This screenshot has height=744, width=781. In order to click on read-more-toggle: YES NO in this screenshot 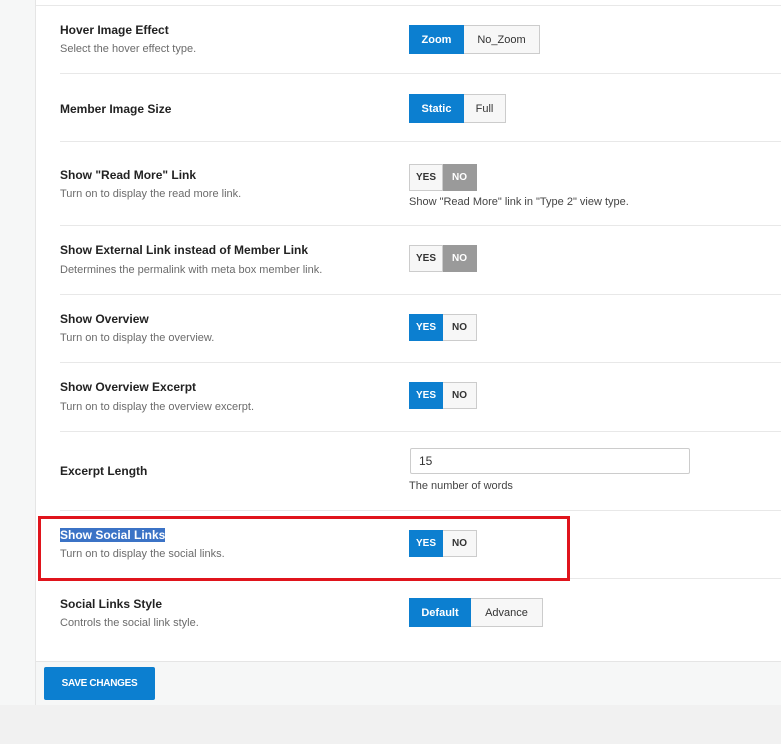, I will do `click(443, 177)`.